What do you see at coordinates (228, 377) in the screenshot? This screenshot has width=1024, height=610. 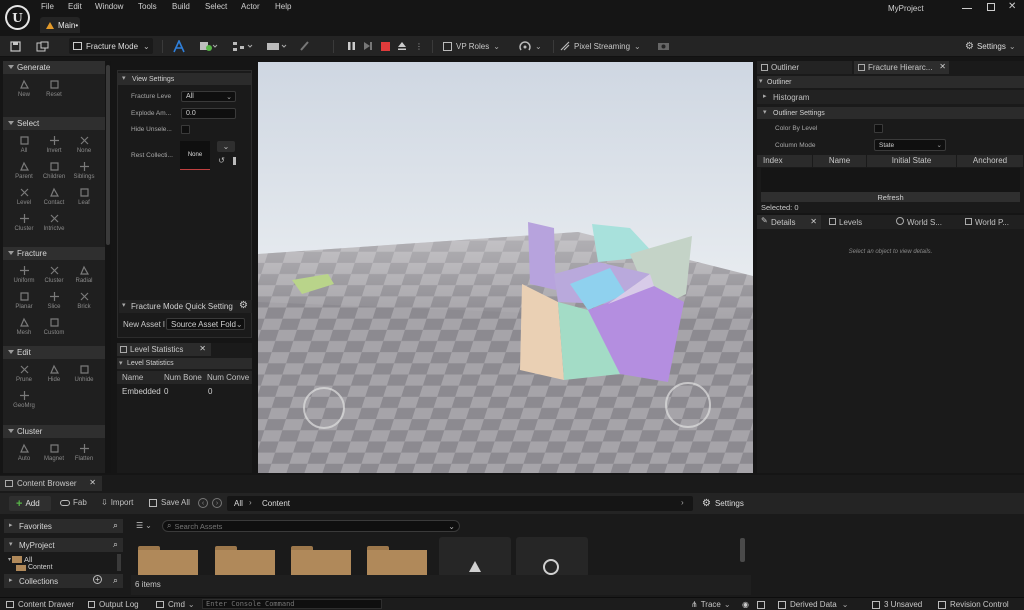 I see `column-num-convex: Num Conve` at bounding box center [228, 377].